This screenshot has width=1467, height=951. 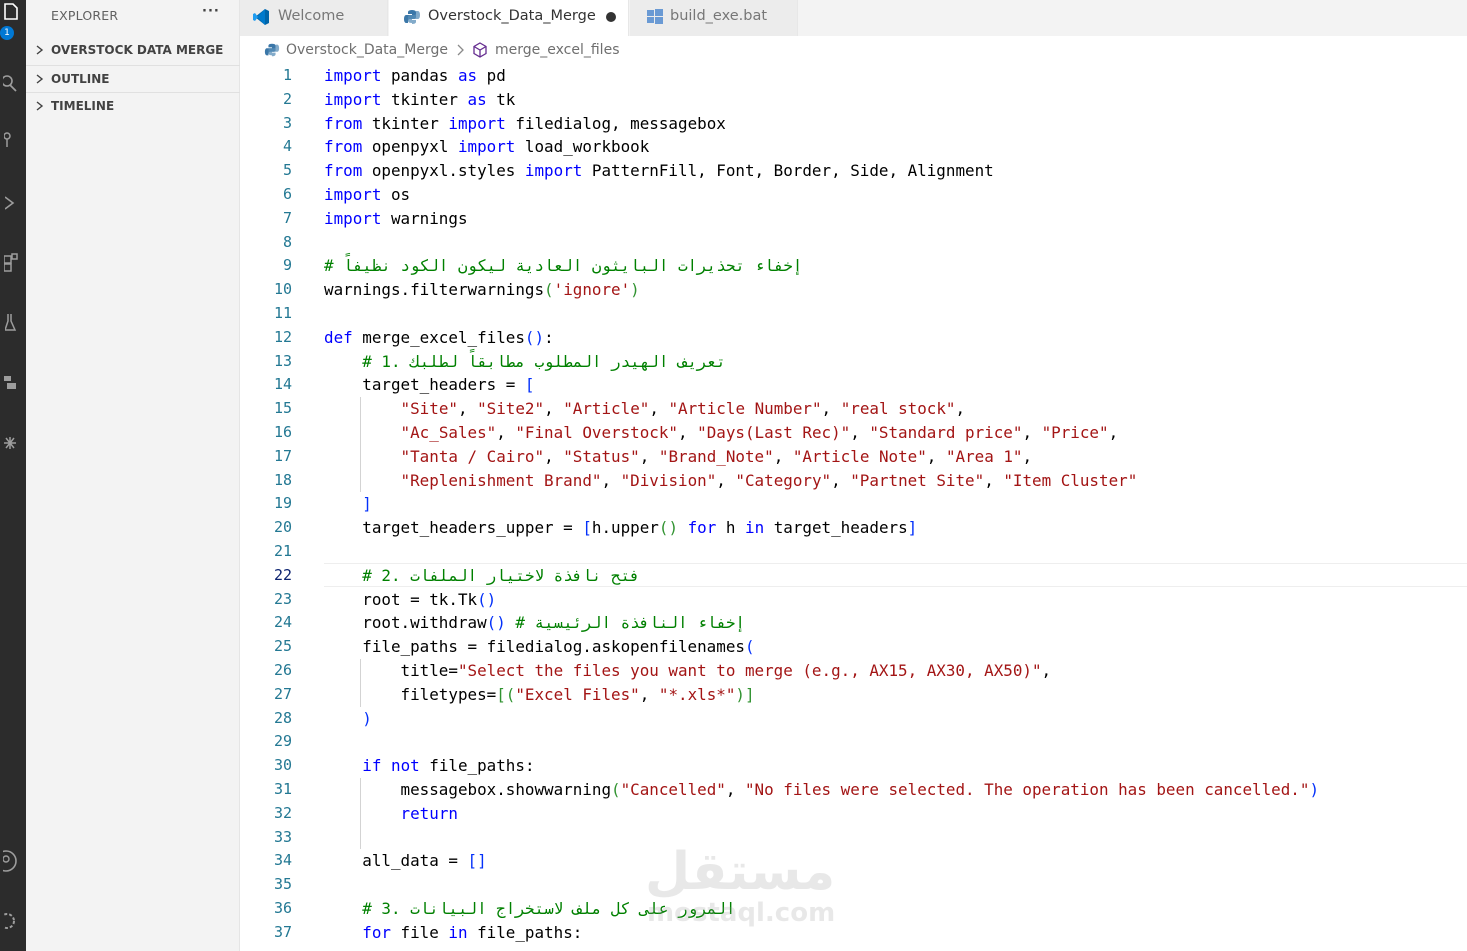 I want to click on code-line: root = tk.Tk(), so click(x=410, y=600).